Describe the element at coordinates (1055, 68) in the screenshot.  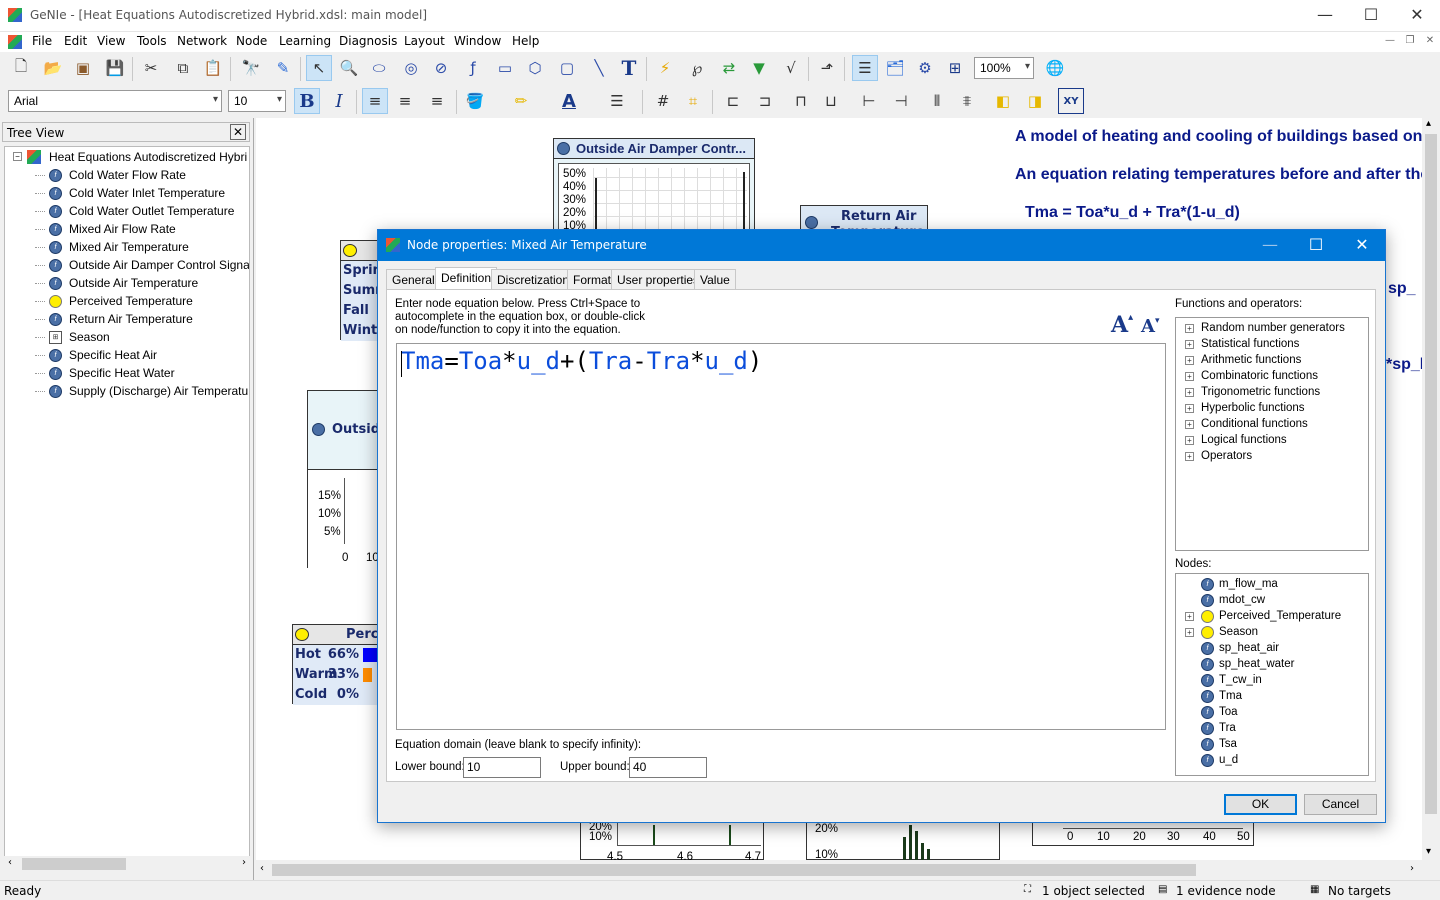
I see `globe-icon: 🌐` at that location.